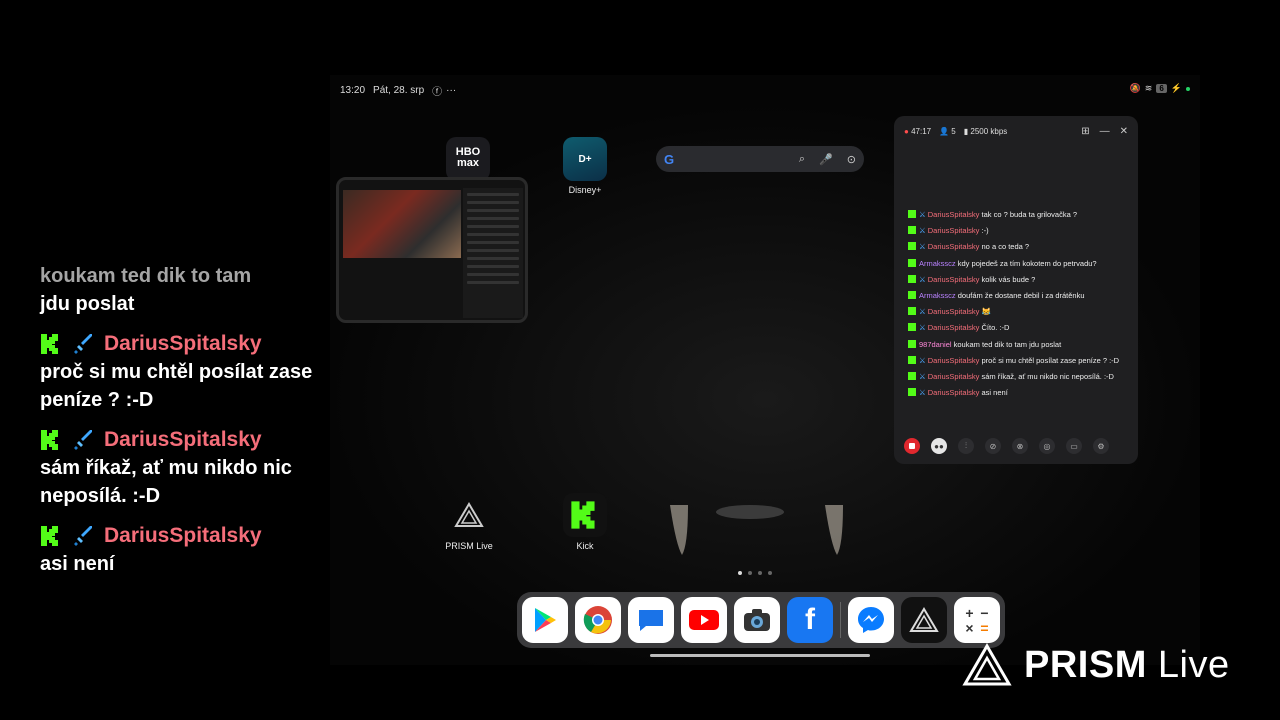  What do you see at coordinates (669, 159) in the screenshot?
I see `google-logo-icon: G` at bounding box center [669, 159].